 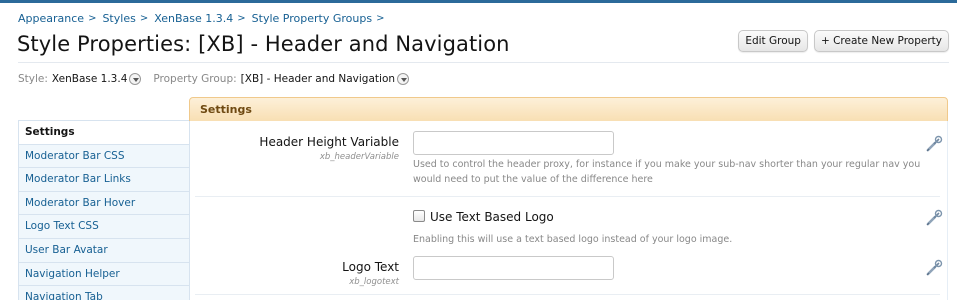 What do you see at coordinates (104, 227) in the screenshot?
I see `sidebar-item-logo-text-css: Logo Text CSS` at bounding box center [104, 227].